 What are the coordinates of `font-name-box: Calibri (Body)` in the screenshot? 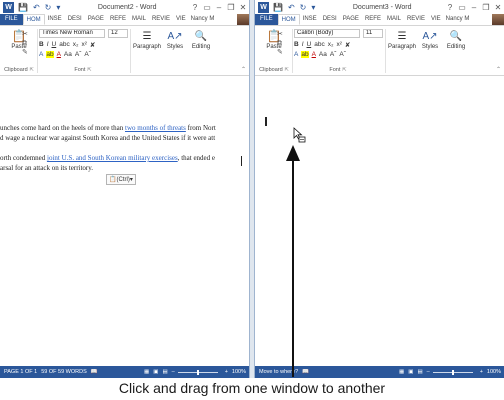 It's located at (327, 33).